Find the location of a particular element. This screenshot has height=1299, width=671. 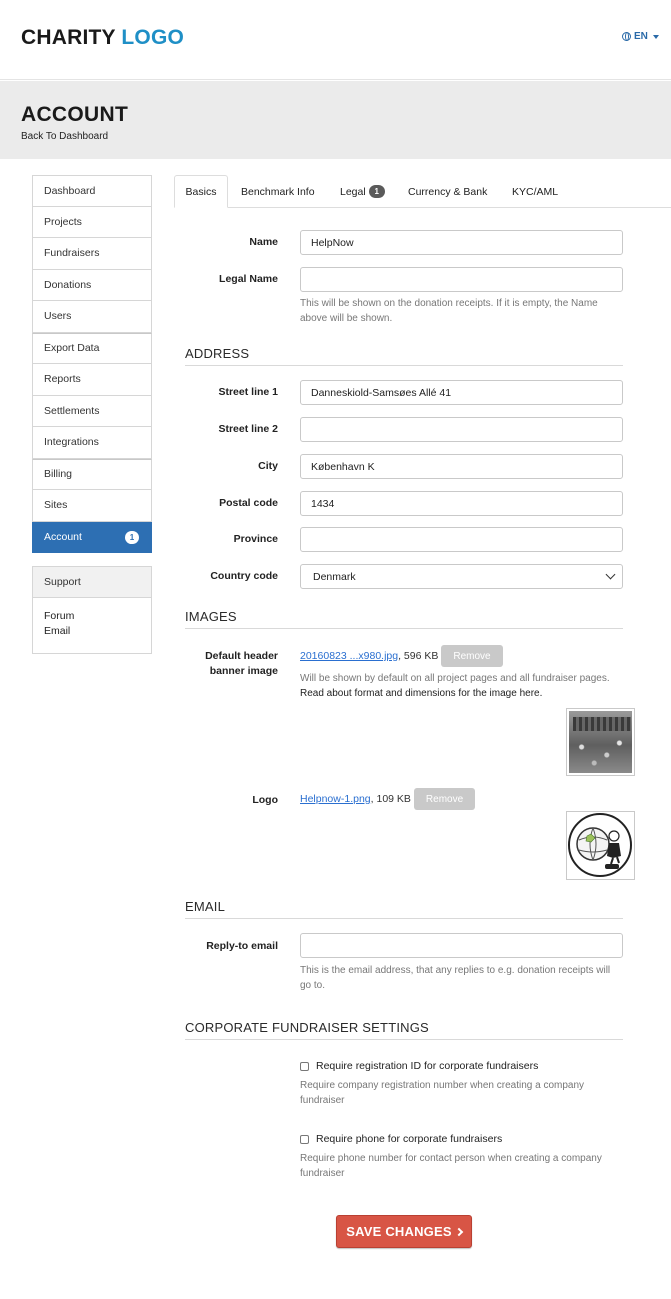

tab-label: Benchmark Info is located at coordinates (278, 191).